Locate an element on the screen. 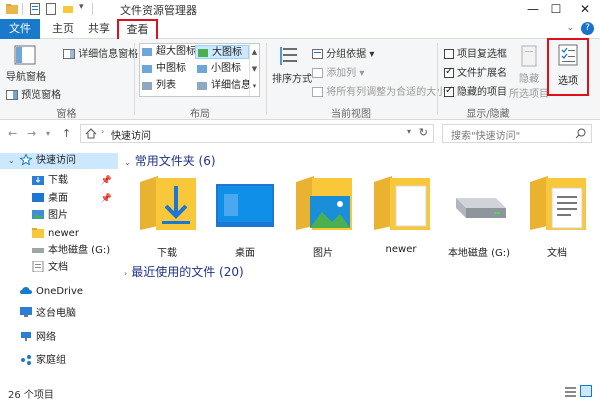 The height and width of the screenshot is (402, 600). address-dropdown-icon: ▾ is located at coordinates (409, 131).